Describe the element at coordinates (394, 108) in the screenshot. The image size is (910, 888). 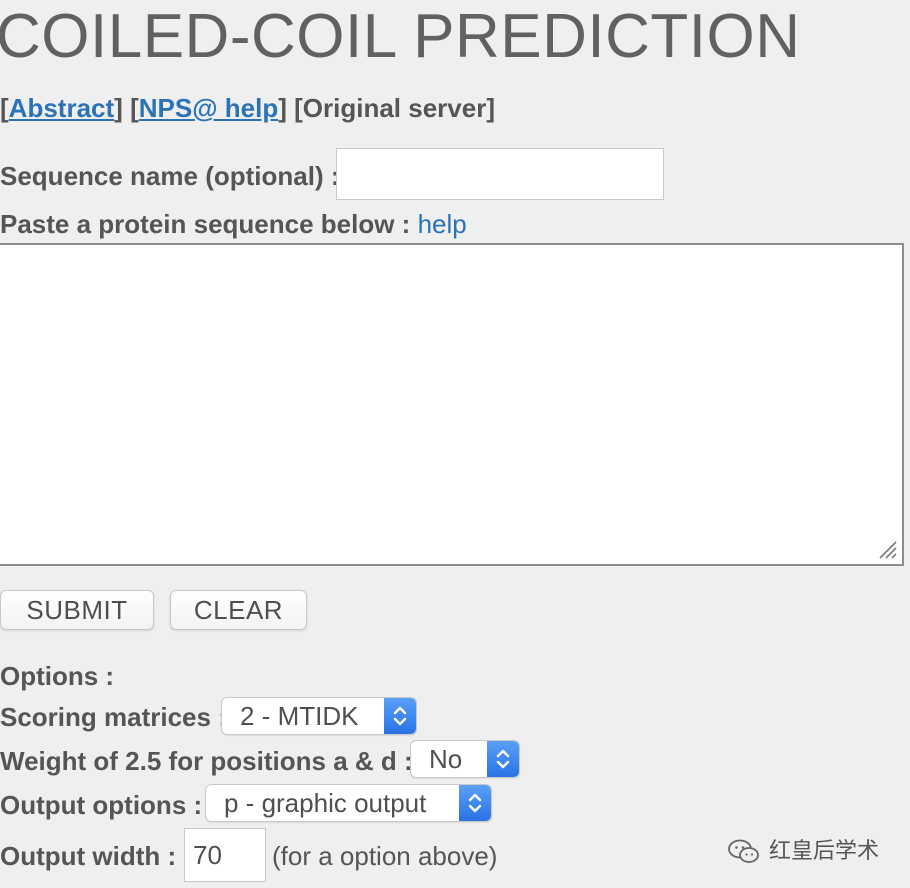
I see `original-server-text: [Original server]` at that location.